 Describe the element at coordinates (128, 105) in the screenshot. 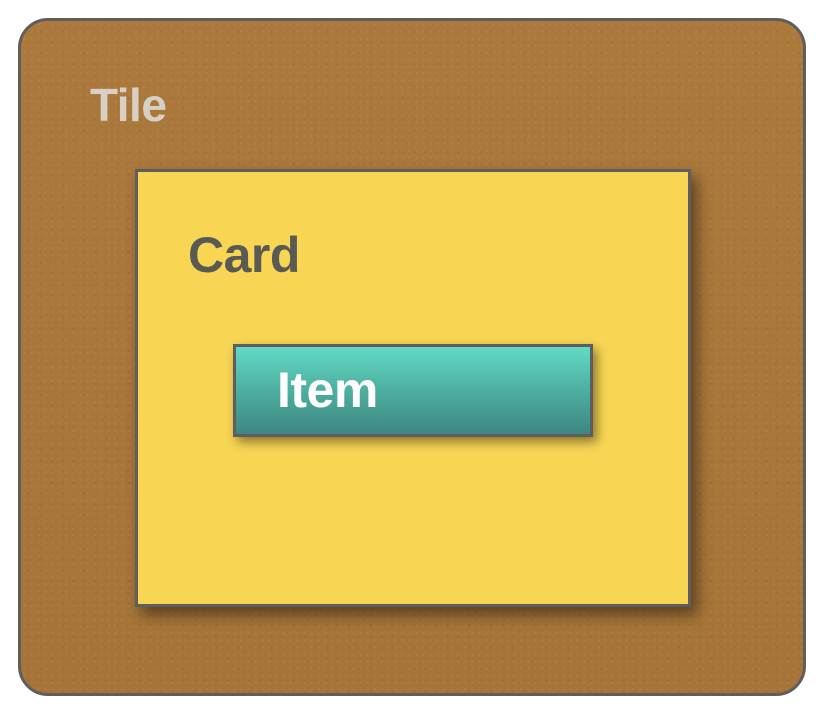

I see `tile-label: Tile` at that location.